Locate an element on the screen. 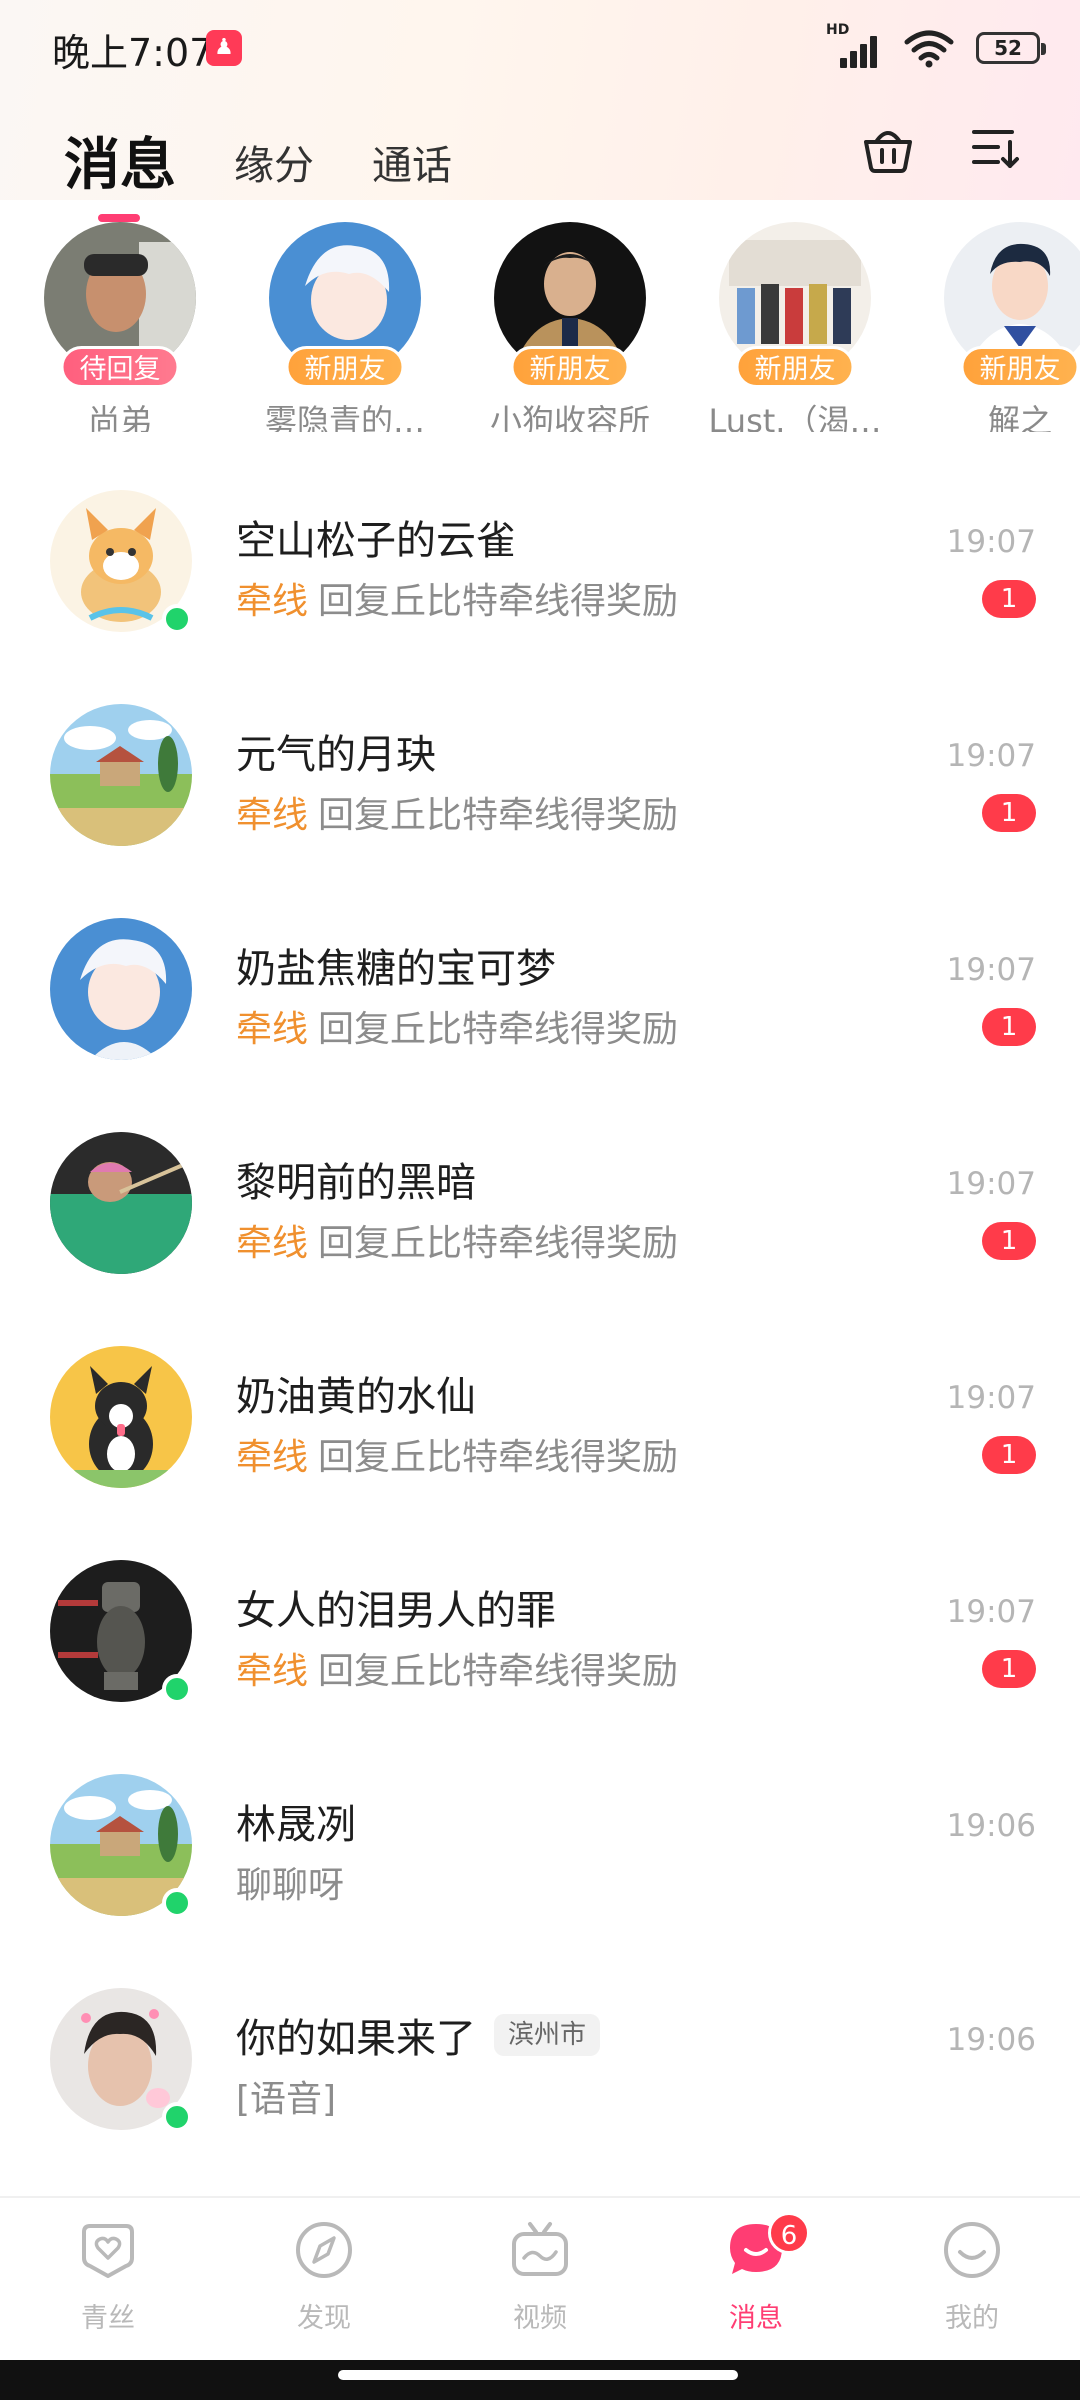 The width and height of the screenshot is (1080, 2400). sort-list-icon is located at coordinates (996, 148).